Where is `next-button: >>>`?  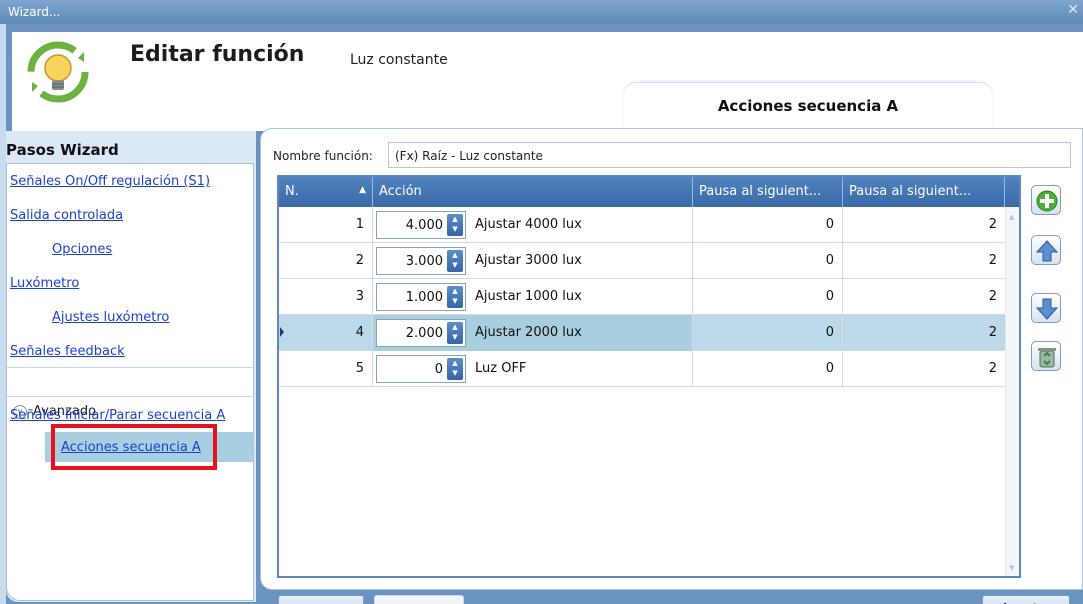 next-button: >>> is located at coordinates (419, 599).